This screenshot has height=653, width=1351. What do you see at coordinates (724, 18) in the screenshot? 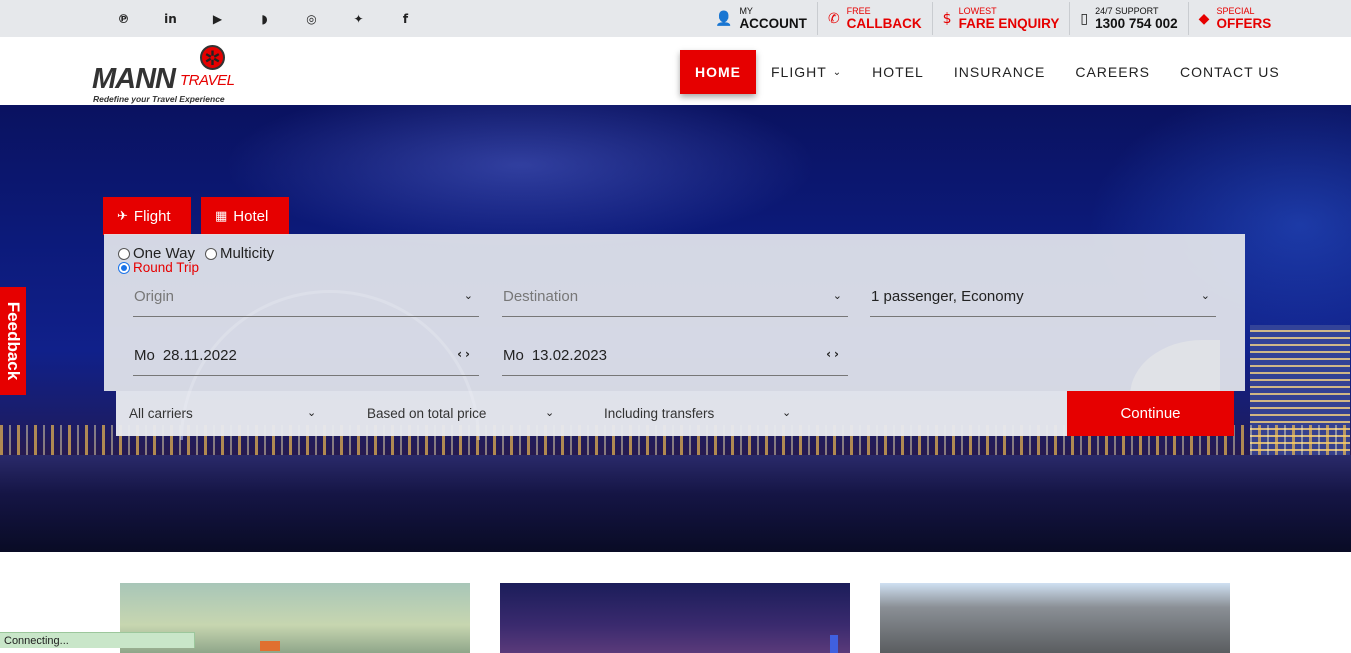
I see `user-icon: 👤` at bounding box center [724, 18].